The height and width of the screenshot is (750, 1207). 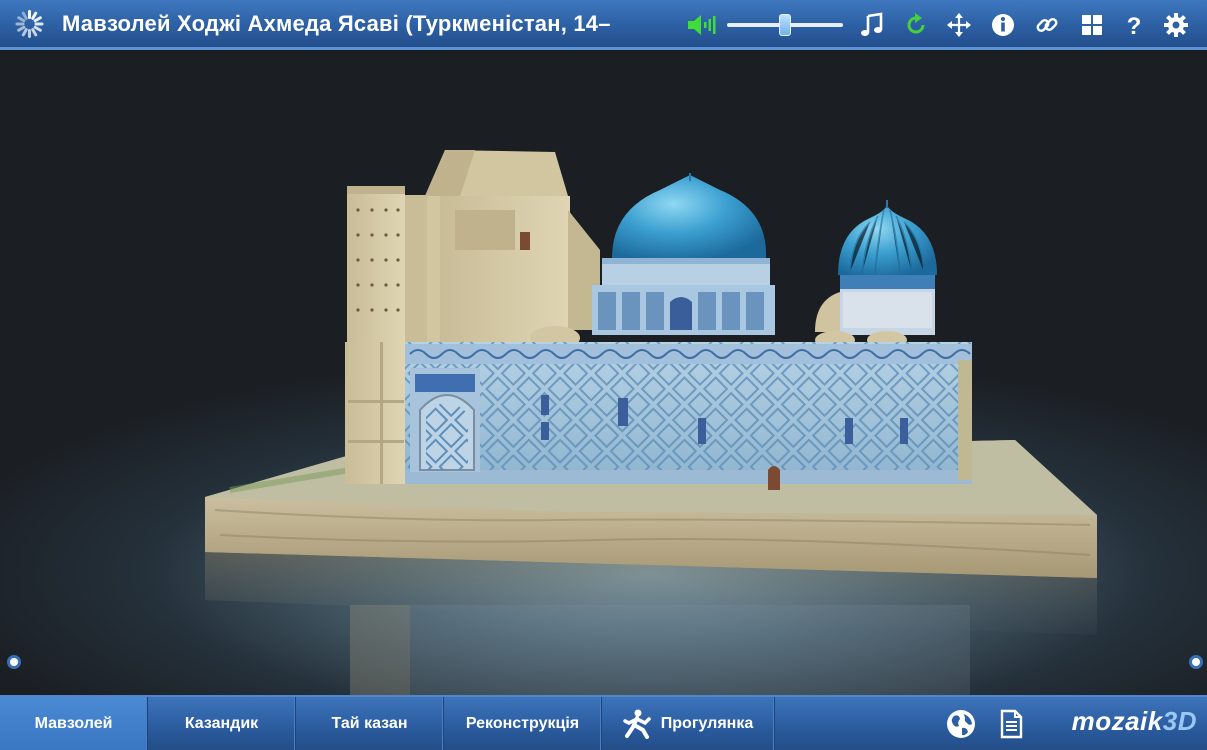 I want to click on tab-reconstruction: Реконструкція, so click(x=523, y=723).